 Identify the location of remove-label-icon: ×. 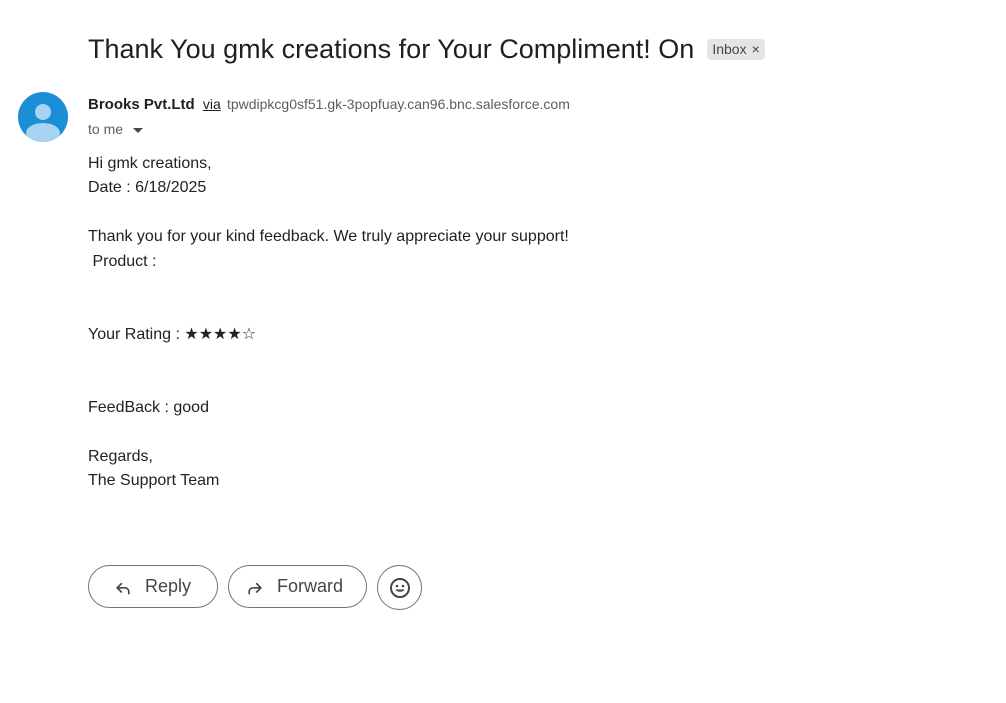
(756, 49).